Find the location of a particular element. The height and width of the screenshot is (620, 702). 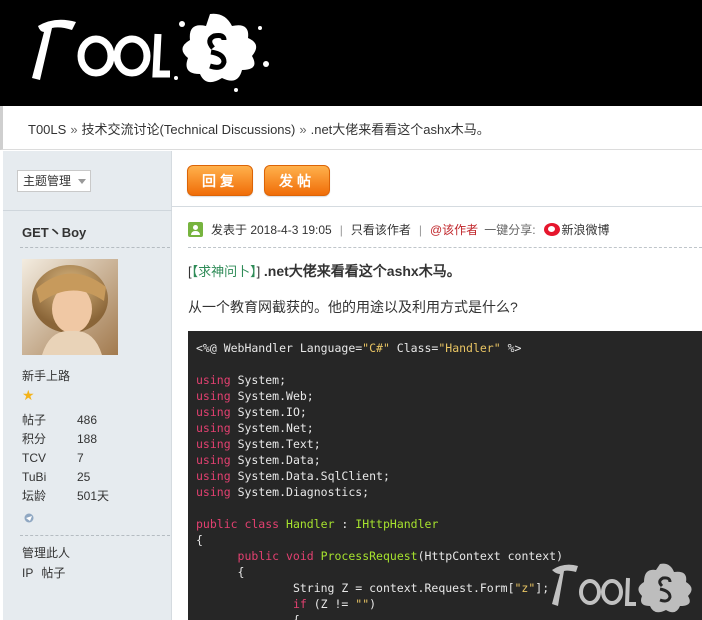

breadcrumb-forum-link: 技术交流讨论(Technical Discussions) is located at coordinates (189, 129).